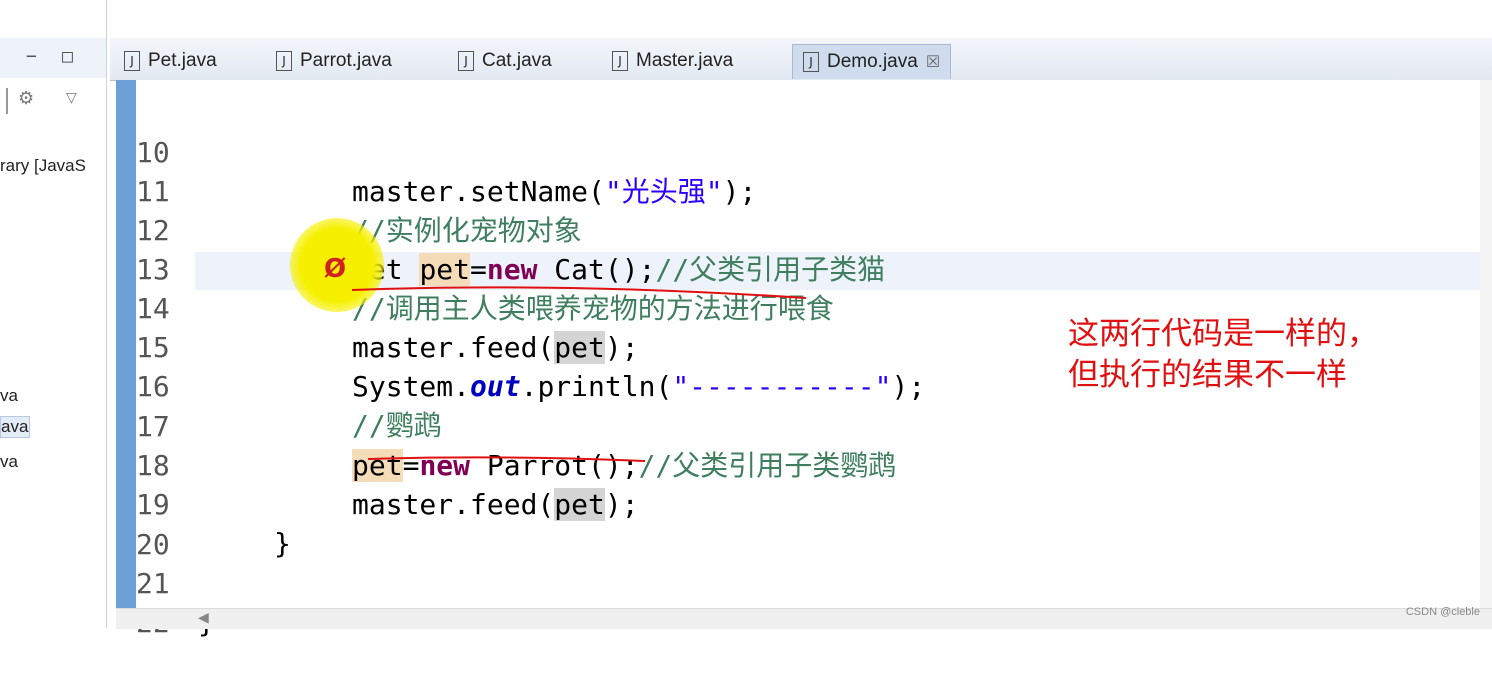 The image size is (1492, 681). What do you see at coordinates (1223, 334) in the screenshot?
I see `annotation-line-1: 这两行代码是一样的，` at bounding box center [1223, 334].